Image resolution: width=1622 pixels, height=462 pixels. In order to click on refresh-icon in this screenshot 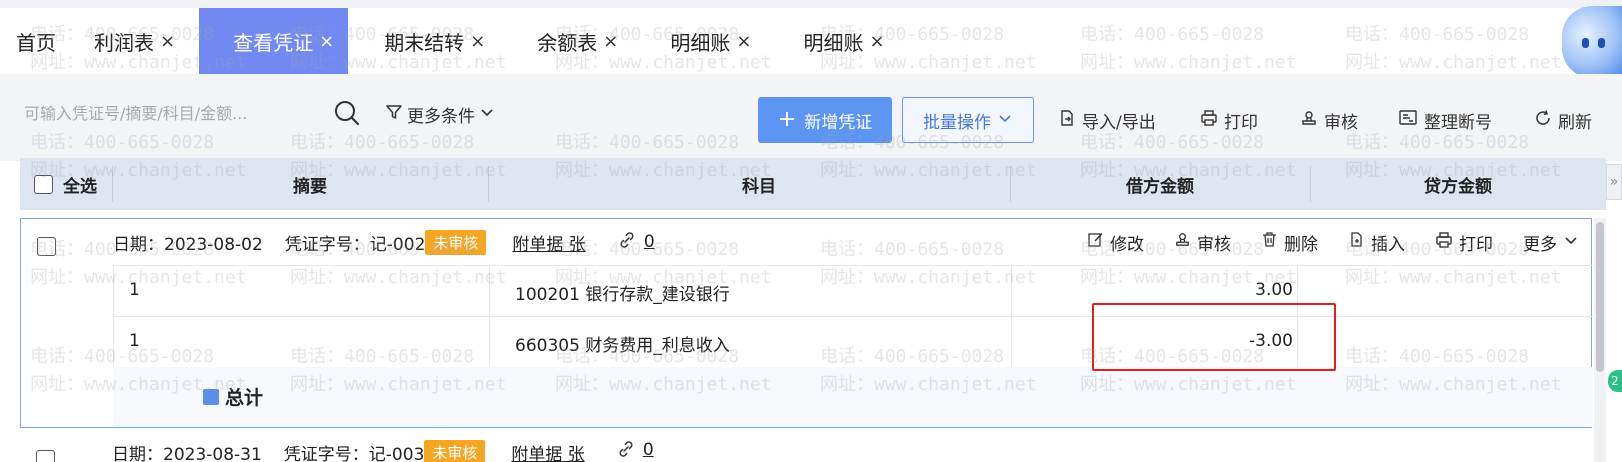, I will do `click(1543, 120)`.